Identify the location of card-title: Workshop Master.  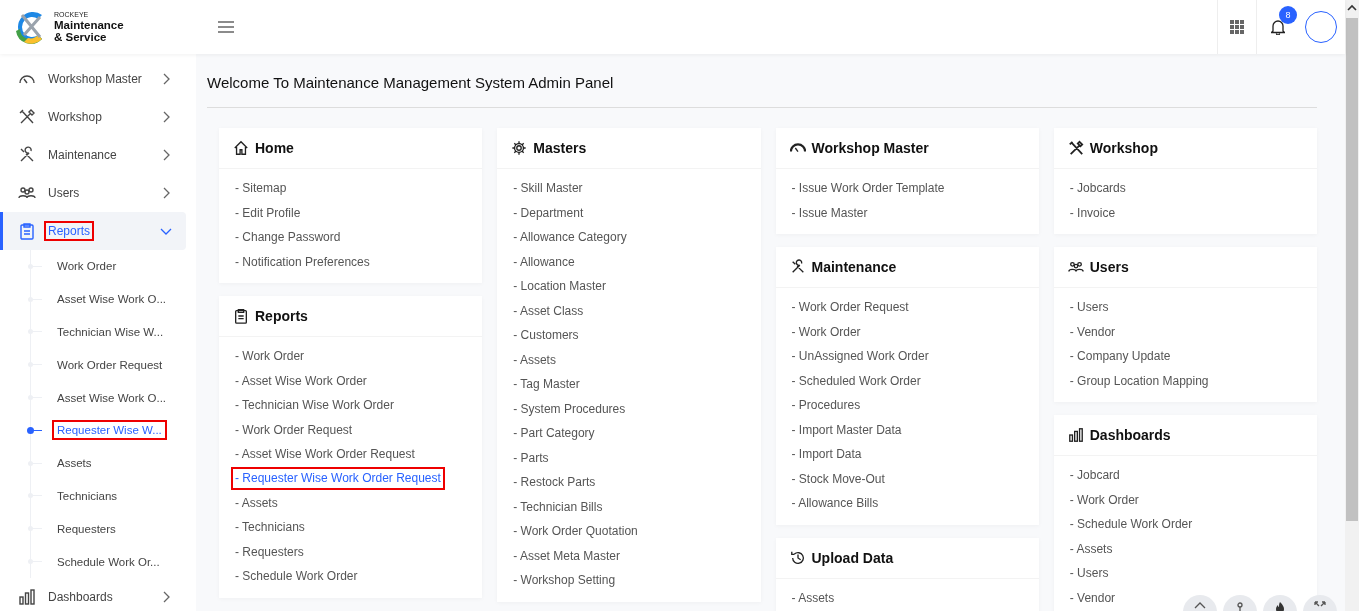
(870, 148).